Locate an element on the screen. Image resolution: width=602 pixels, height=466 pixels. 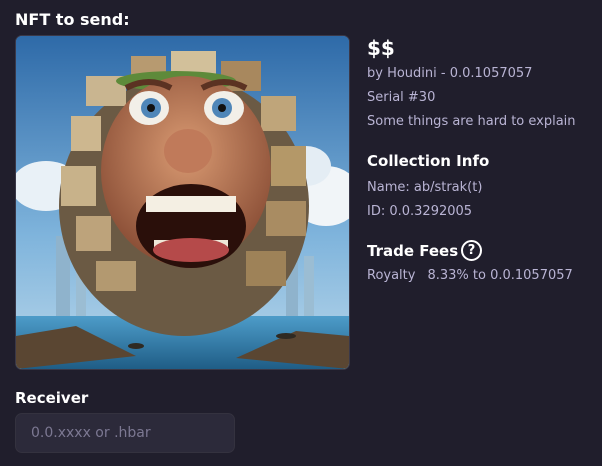
royalty-label: Royalty is located at coordinates (391, 275).